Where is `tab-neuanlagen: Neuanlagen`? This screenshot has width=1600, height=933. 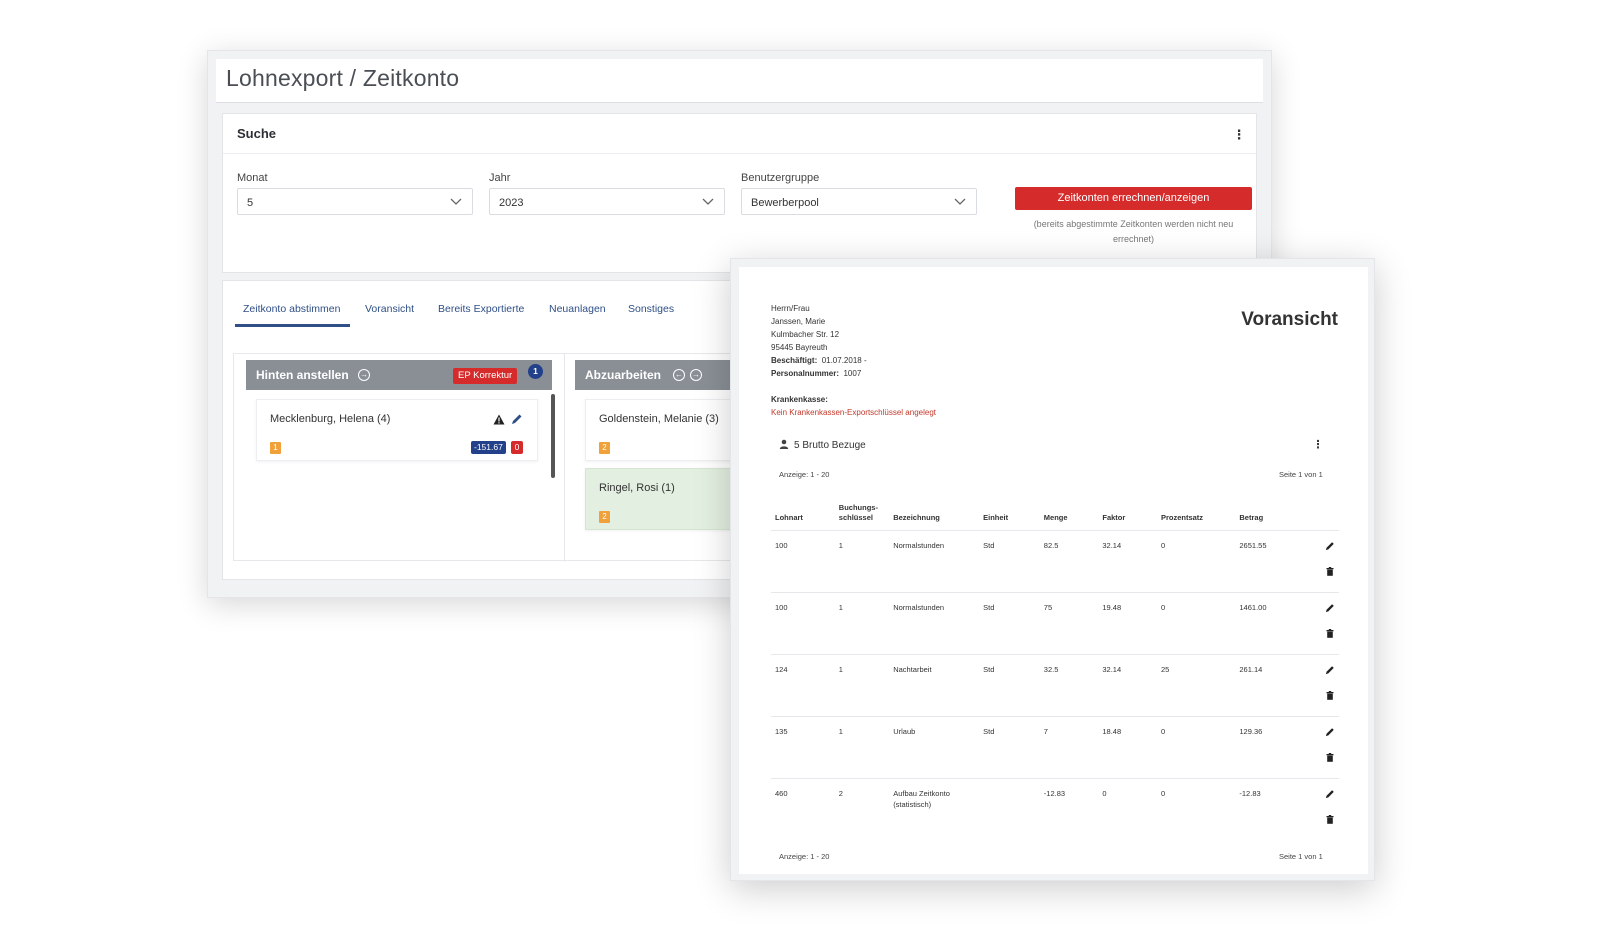 tab-neuanlagen: Neuanlagen is located at coordinates (577, 309).